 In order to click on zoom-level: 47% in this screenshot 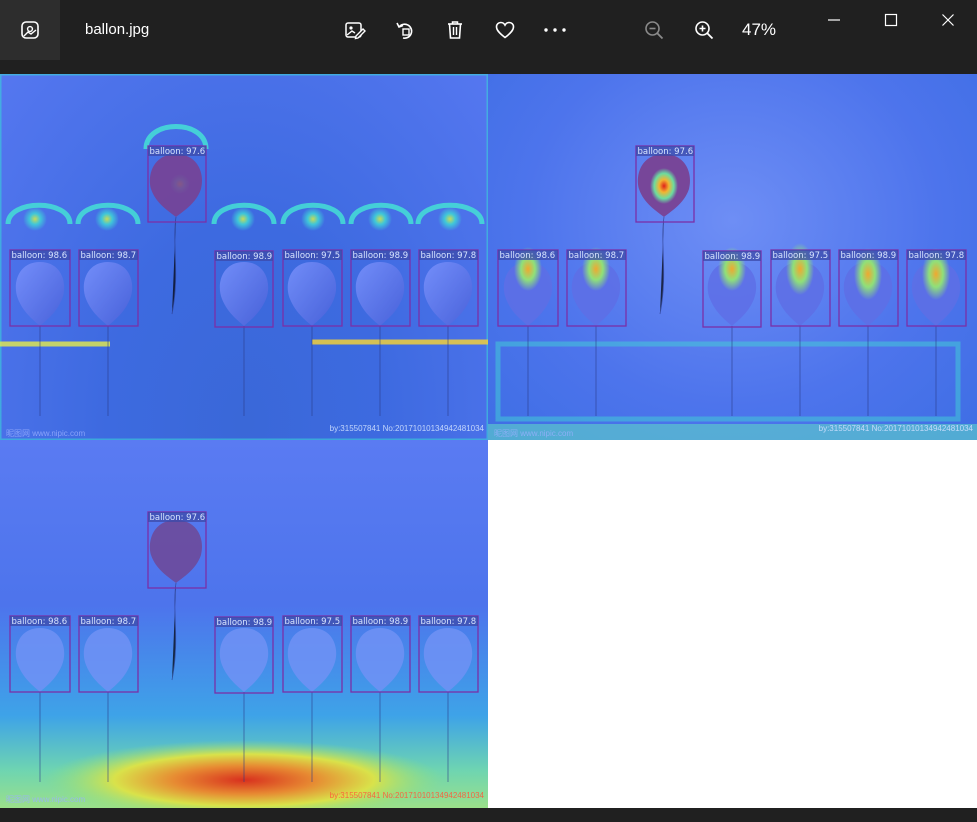, I will do `click(759, 30)`.